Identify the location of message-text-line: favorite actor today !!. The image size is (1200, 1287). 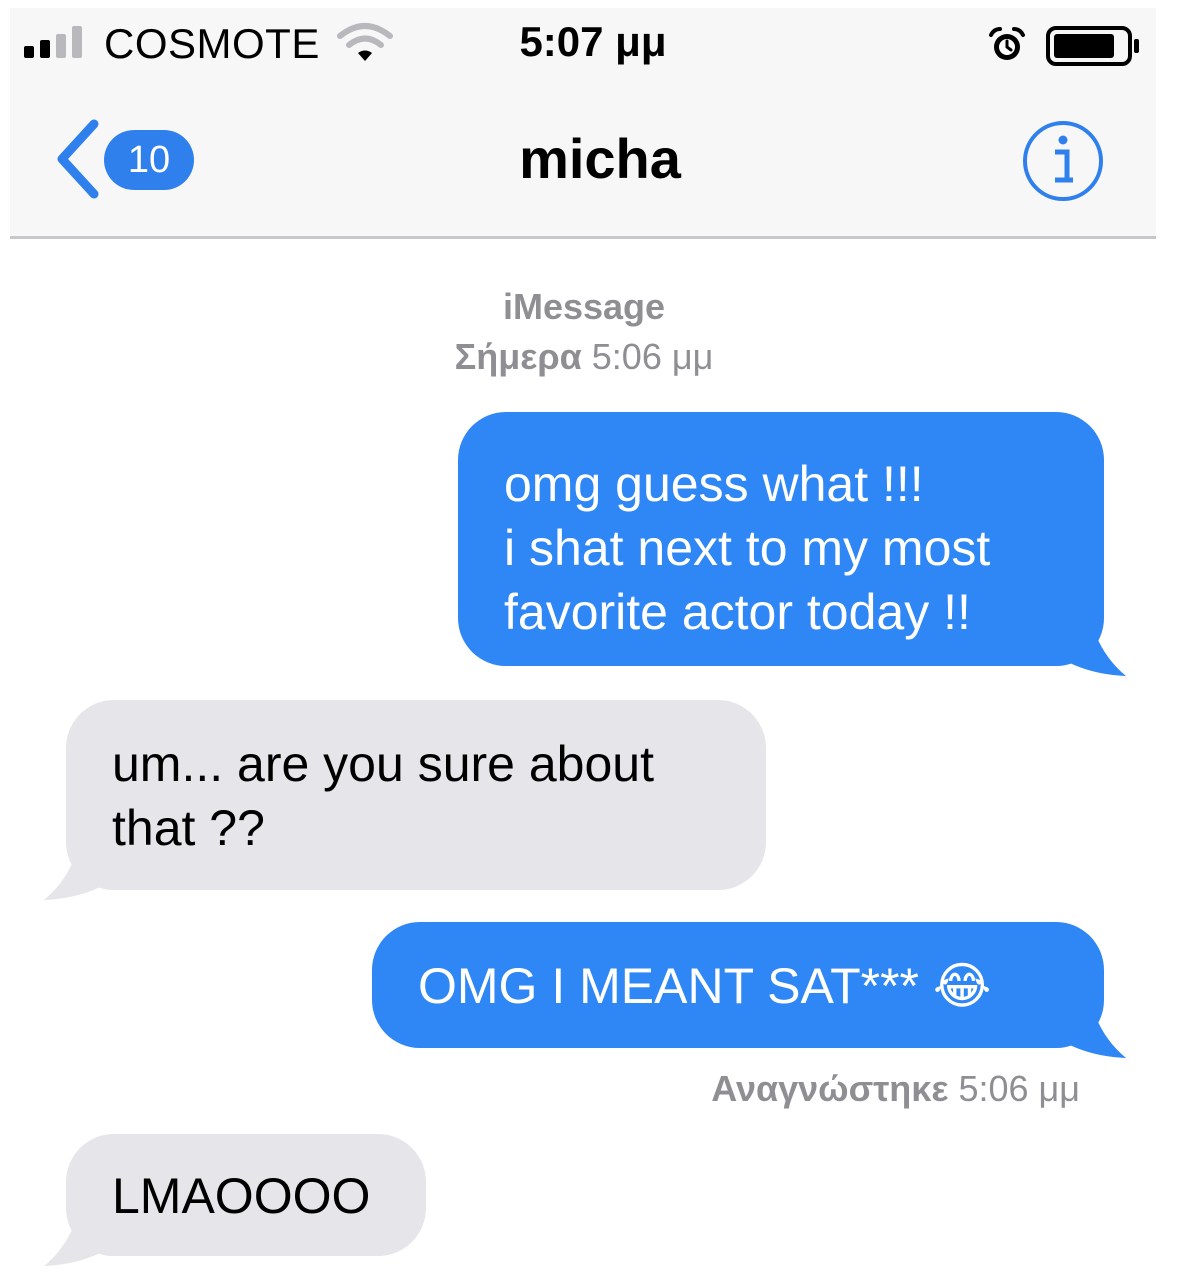
(737, 612).